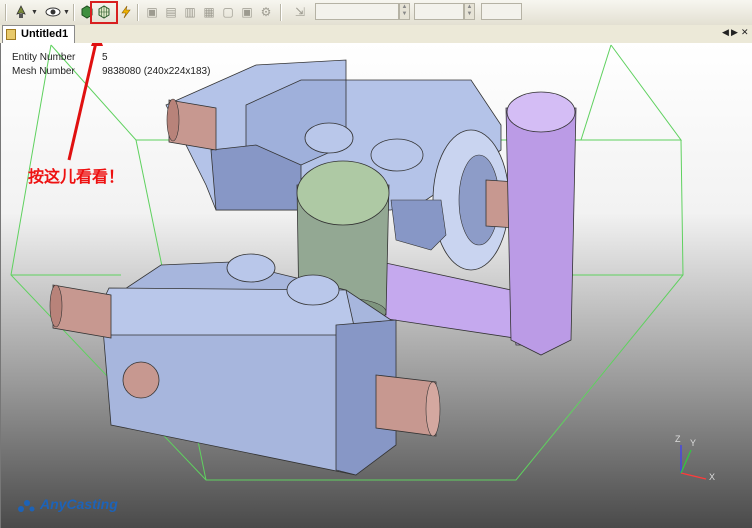  I want to click on document-tabbar: Untitled1 ◀ ▶ ✕, so click(376, 34).